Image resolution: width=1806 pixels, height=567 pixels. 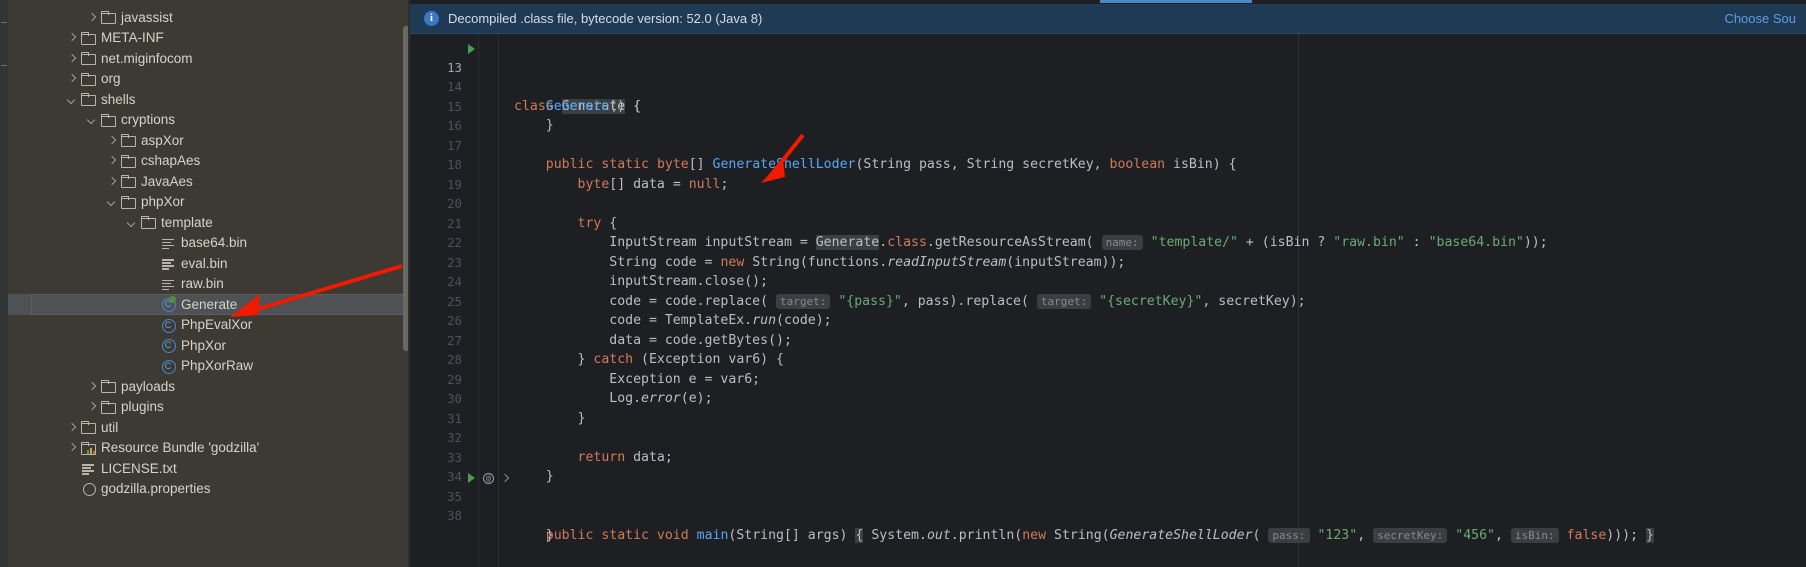 I want to click on tree-item-label: cryptions, so click(x=148, y=120).